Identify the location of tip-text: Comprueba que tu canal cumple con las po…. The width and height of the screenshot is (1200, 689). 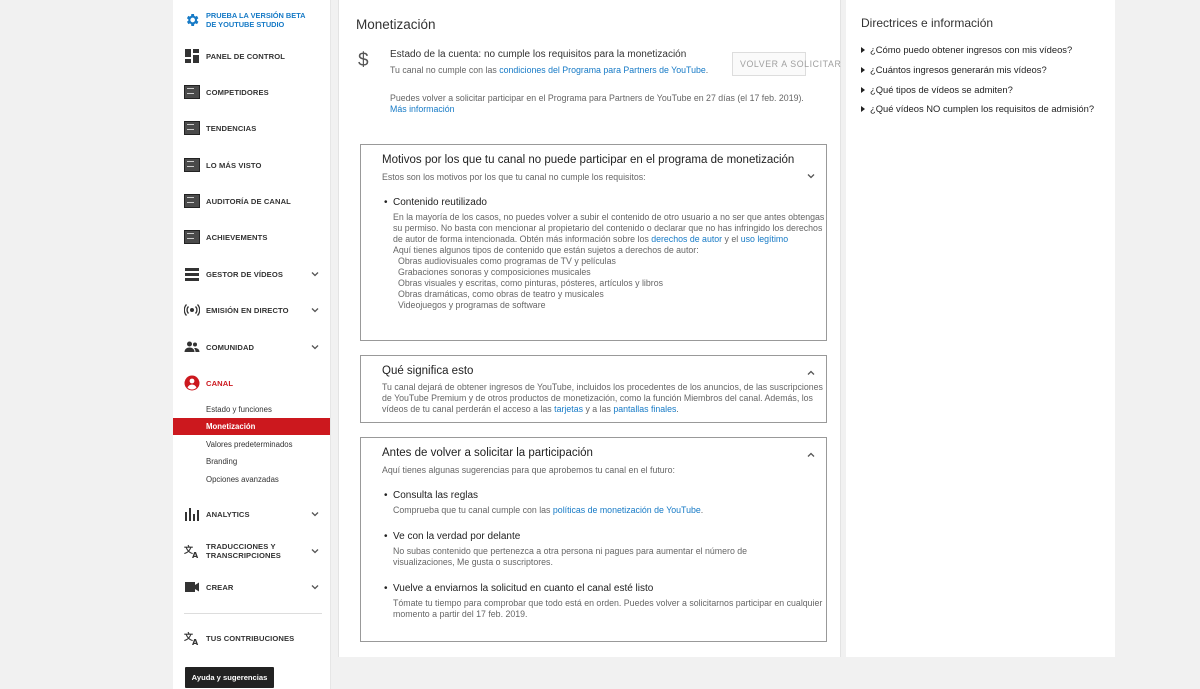
(548, 510).